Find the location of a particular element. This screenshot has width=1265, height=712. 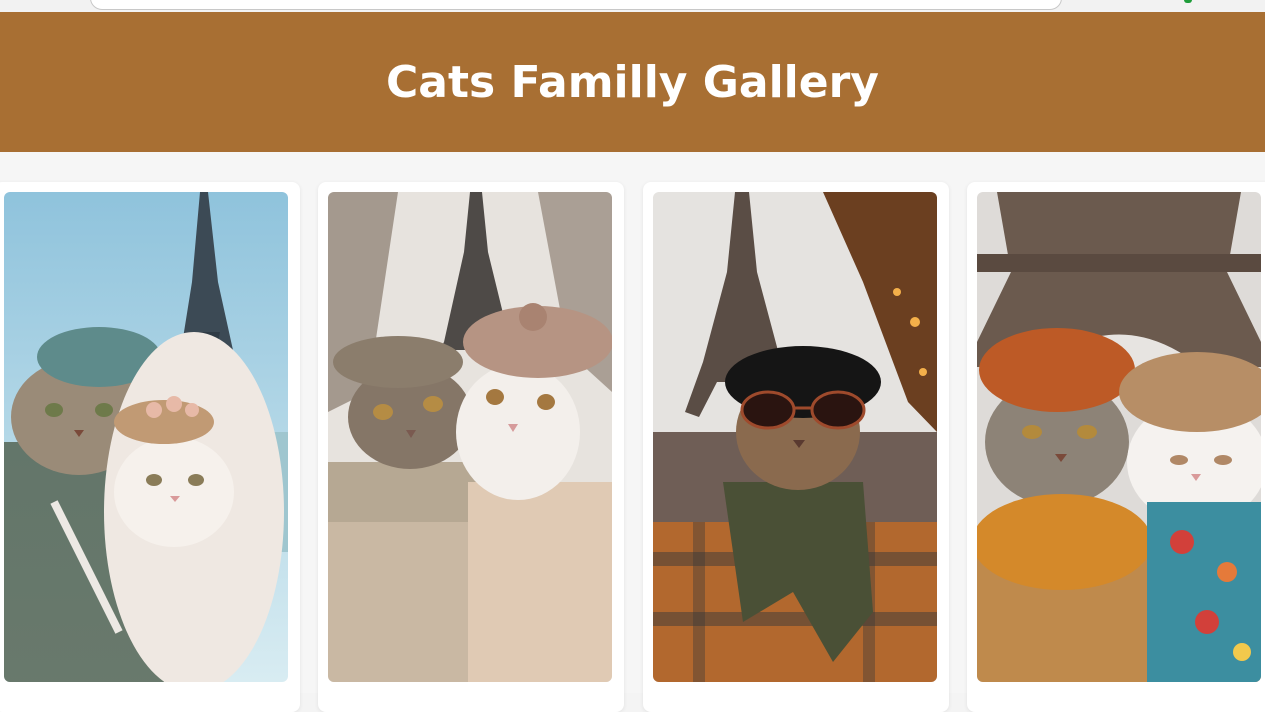

extension-icon is located at coordinates (1188, 1).